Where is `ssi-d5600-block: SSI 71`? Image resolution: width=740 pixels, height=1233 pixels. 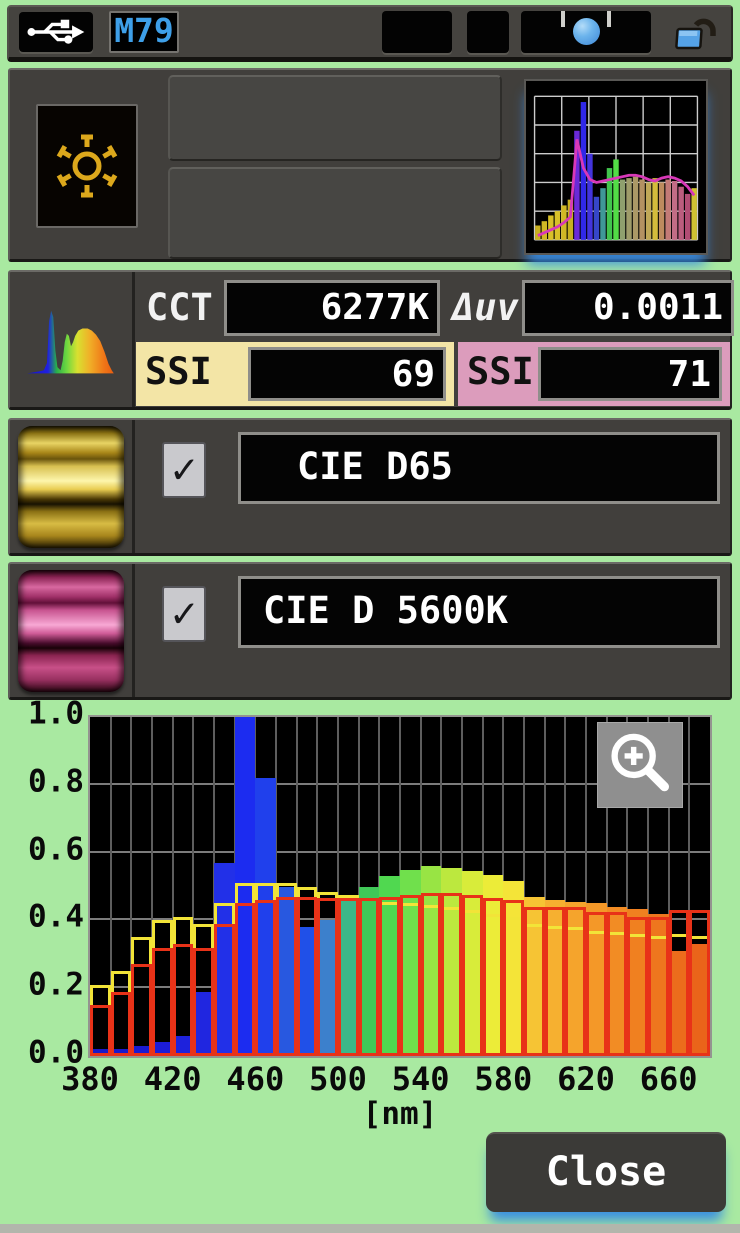 ssi-d5600-block: SSI 71 is located at coordinates (594, 374).